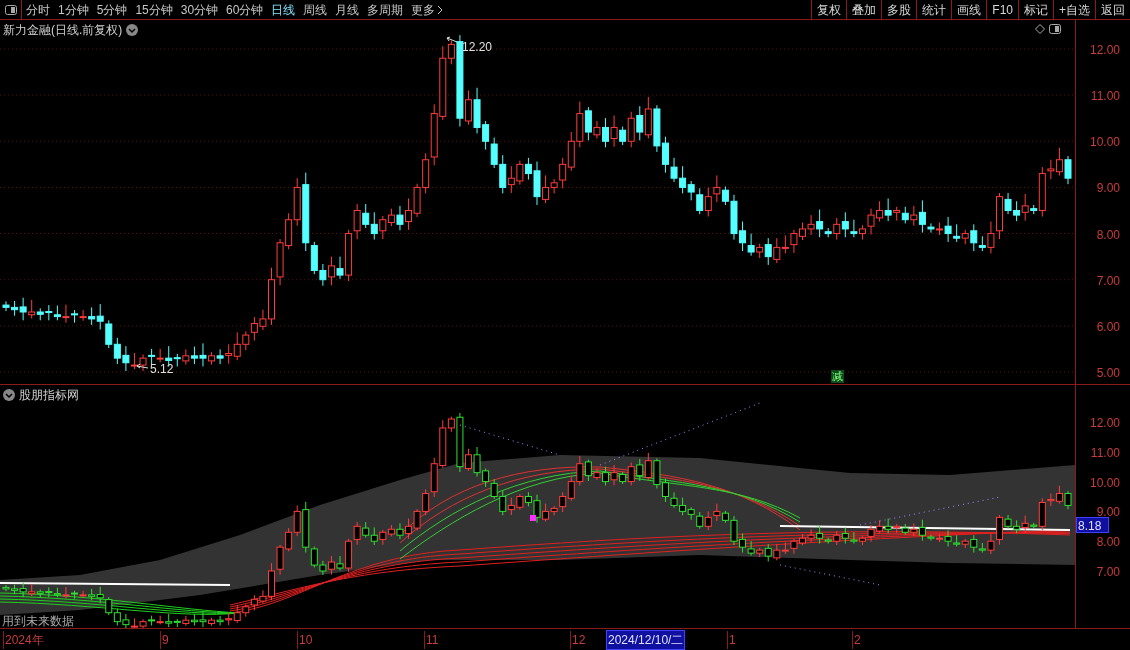  Describe the element at coordinates (864, 10) in the screenshot. I see `toolbar-button: 叠加` at that location.